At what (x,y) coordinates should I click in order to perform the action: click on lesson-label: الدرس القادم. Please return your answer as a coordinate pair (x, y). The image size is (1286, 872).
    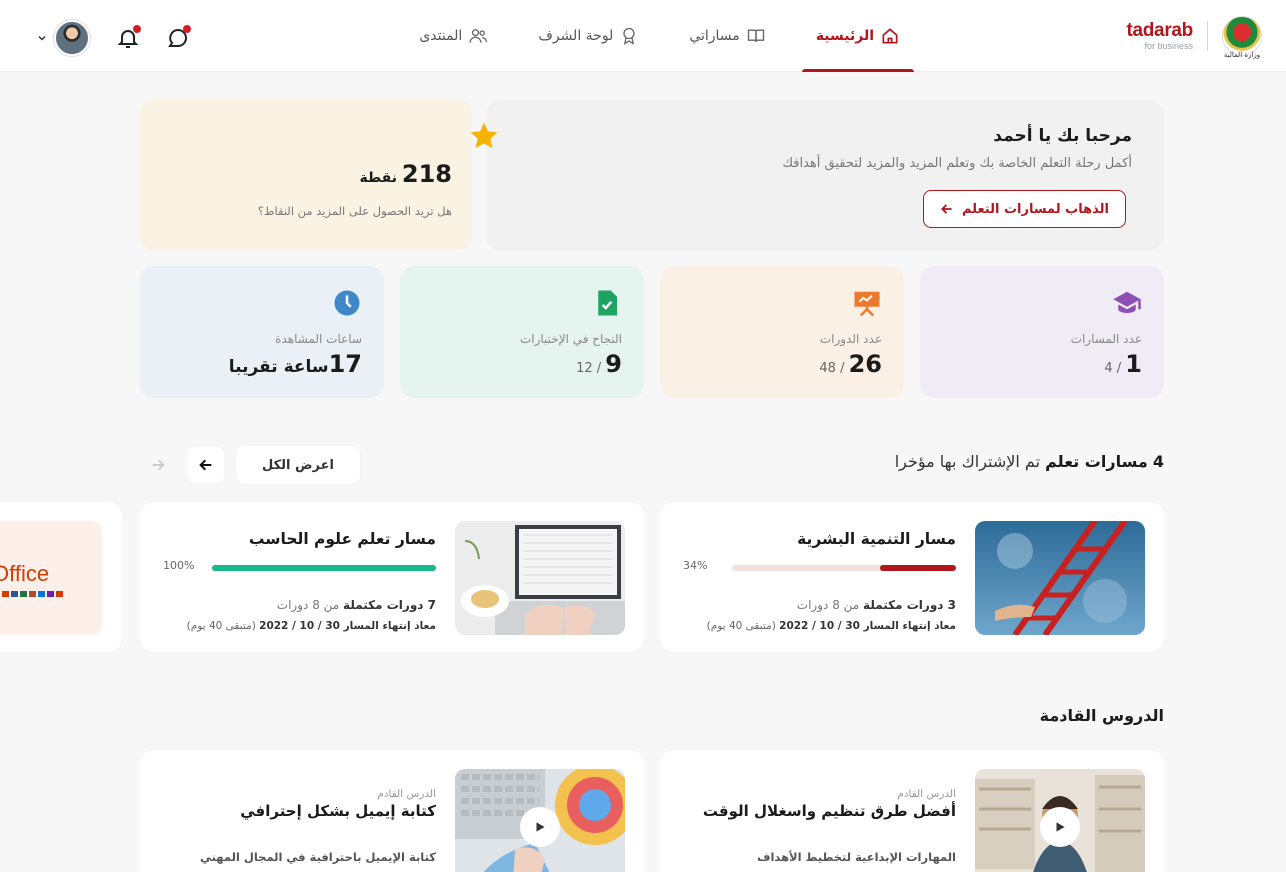
    Looking at the image, I should click on (926, 794).